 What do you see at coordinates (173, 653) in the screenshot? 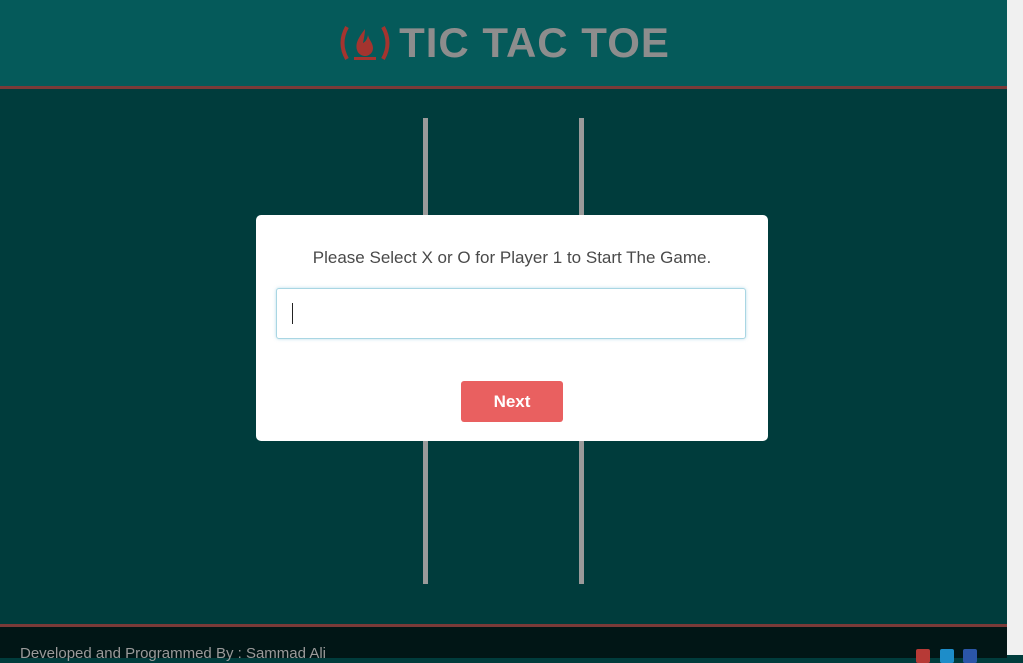
I see `footer-credit: Developed and Programmed By : Sammad Ali` at bounding box center [173, 653].